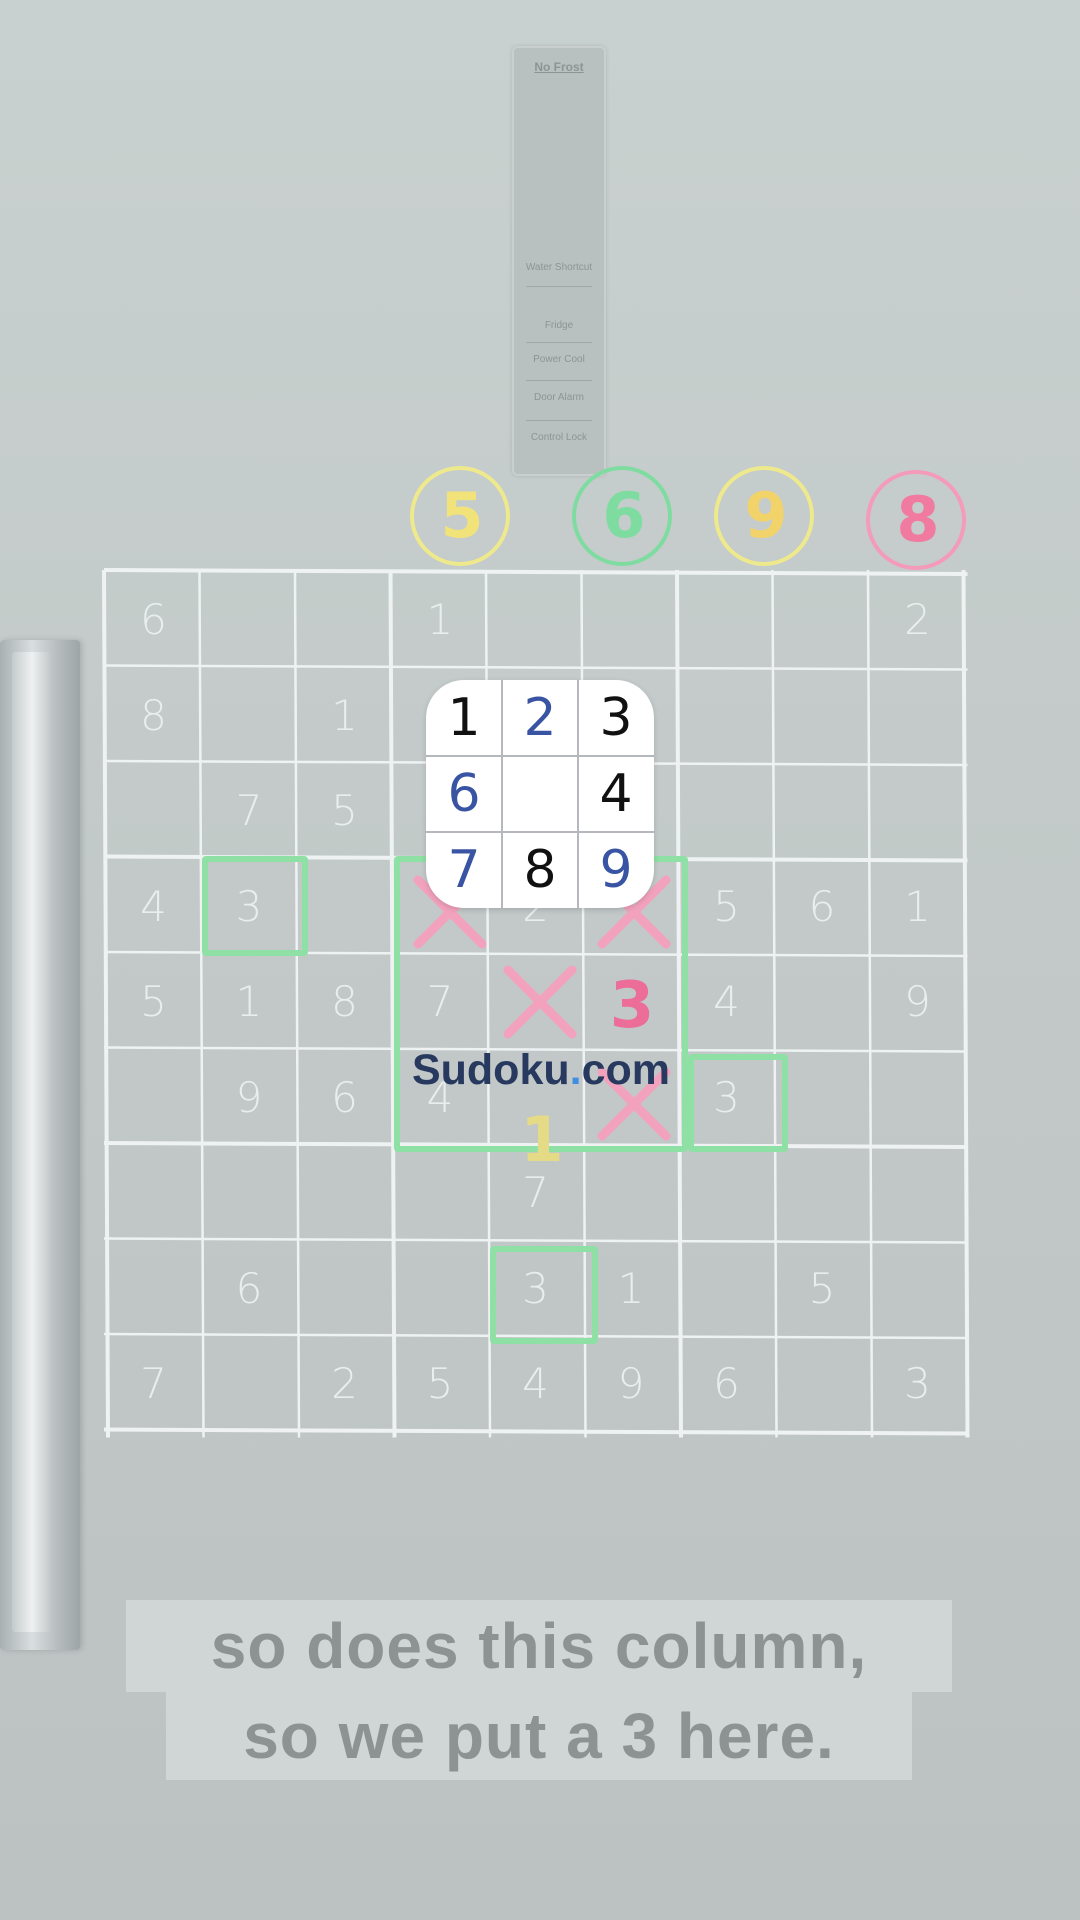 The image size is (1080, 1920). I want to click on logo-digit: 9, so click(616, 870).